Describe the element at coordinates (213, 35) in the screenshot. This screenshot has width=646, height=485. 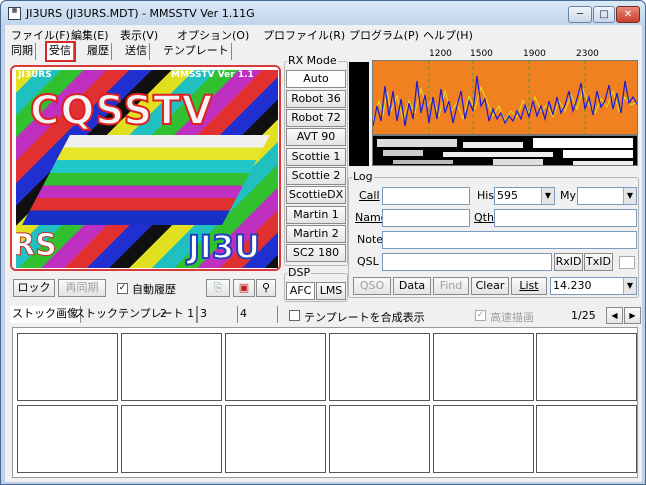
I see `menu-options: オプション(O)` at that location.